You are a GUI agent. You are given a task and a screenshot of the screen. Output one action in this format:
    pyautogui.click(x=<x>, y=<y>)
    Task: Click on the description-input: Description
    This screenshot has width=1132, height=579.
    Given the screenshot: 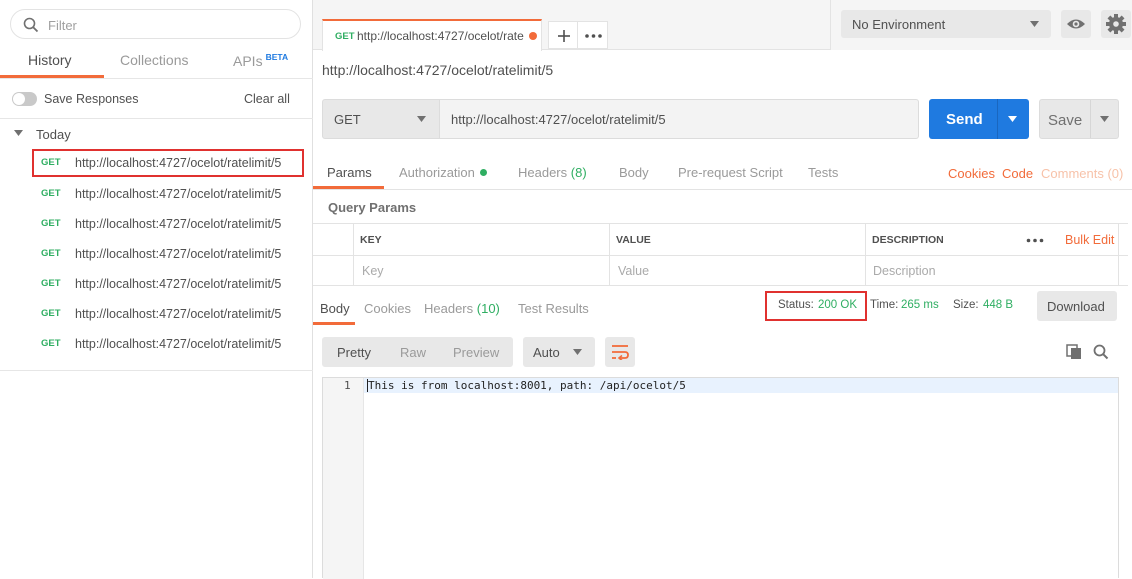 What is the action you would take?
    pyautogui.click(x=904, y=271)
    